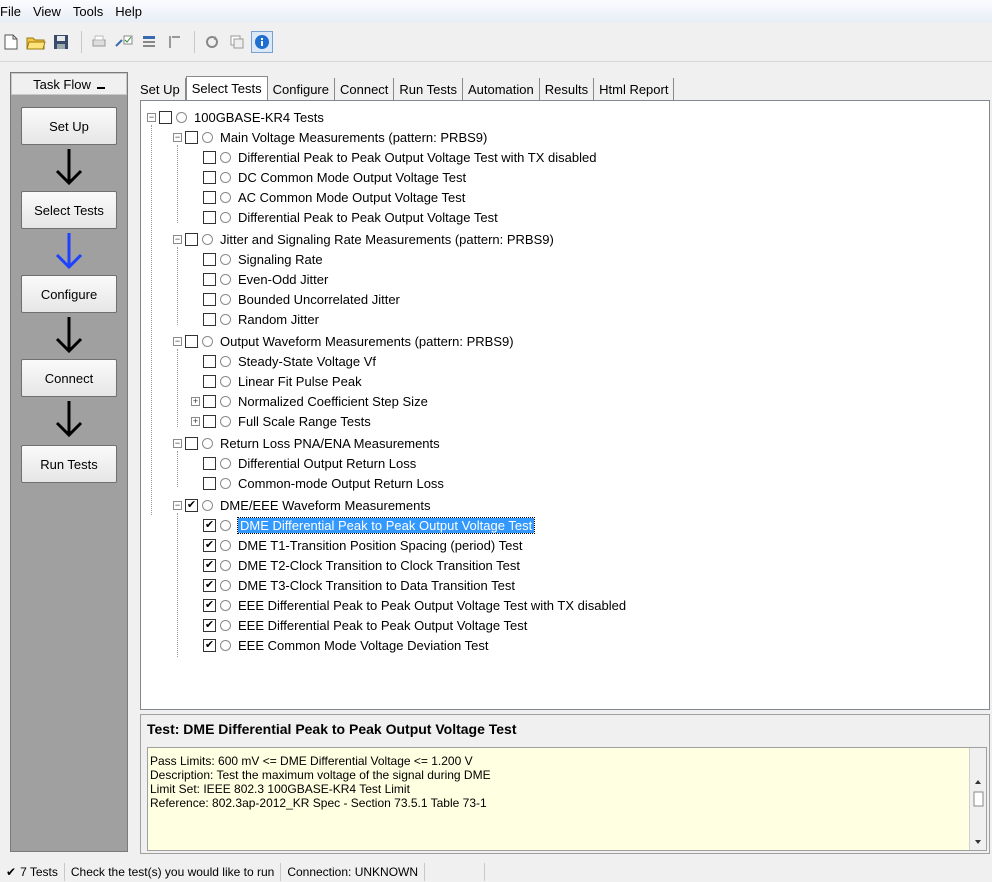 This screenshot has width=992, height=882. I want to click on group-label: Return Loss PNA/ENA Measurements, so click(330, 443).